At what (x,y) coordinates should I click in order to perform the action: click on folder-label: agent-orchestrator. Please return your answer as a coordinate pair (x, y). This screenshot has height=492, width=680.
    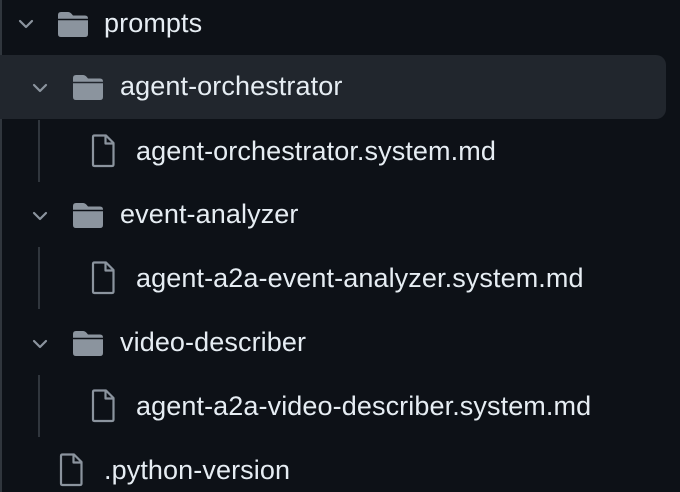
    Looking at the image, I should click on (231, 86).